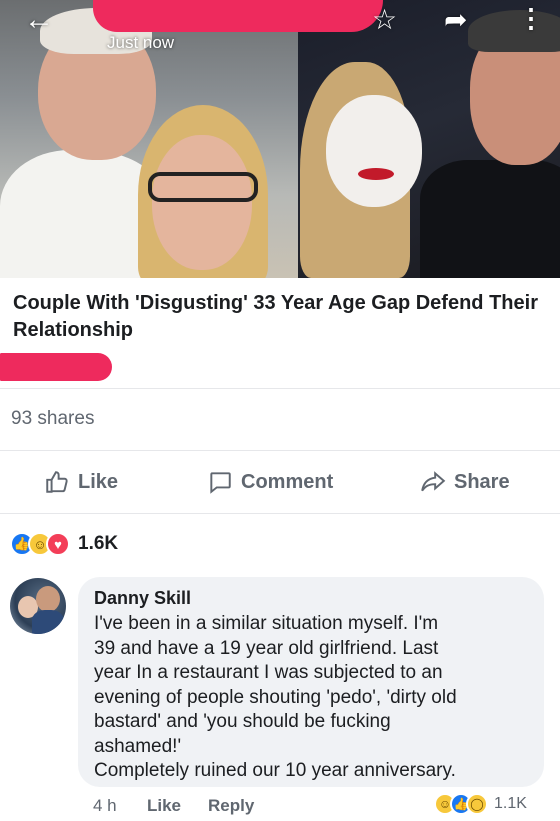  Describe the element at coordinates (105, 805) in the screenshot. I see `comment-time: 4 h` at that location.